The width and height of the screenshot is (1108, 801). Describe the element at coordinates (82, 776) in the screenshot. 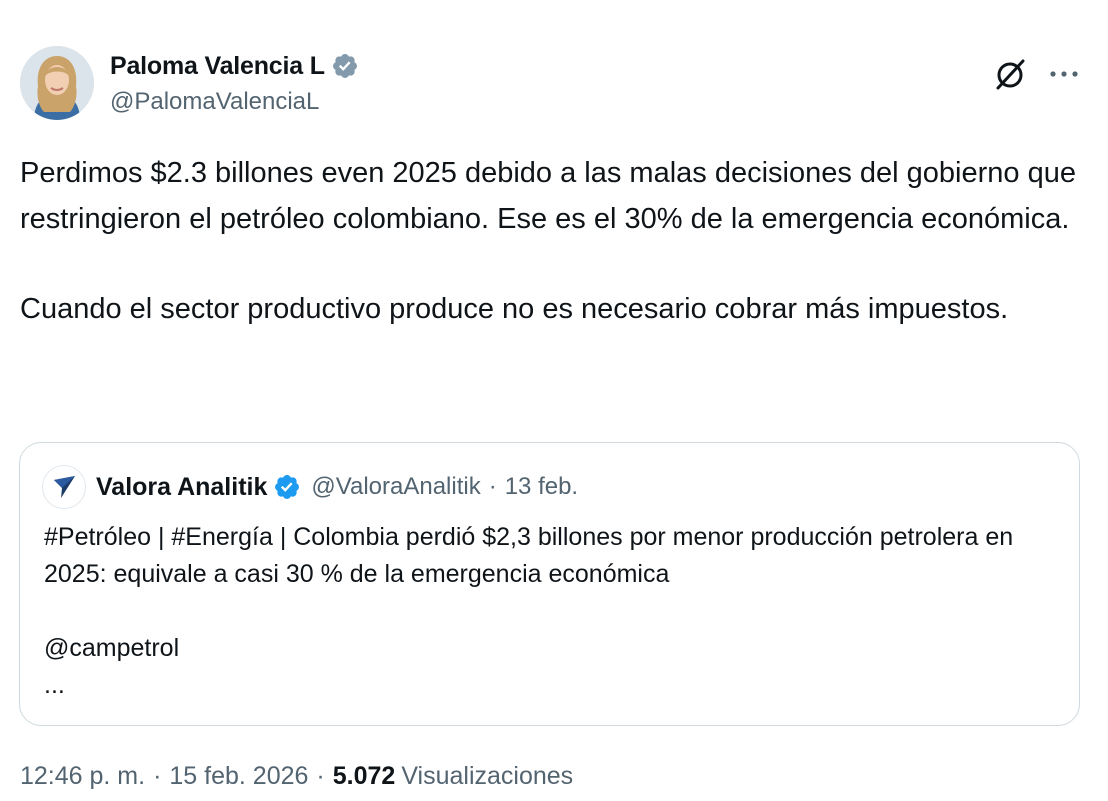

I see `tweet-time: 12:46 p. m.` at that location.